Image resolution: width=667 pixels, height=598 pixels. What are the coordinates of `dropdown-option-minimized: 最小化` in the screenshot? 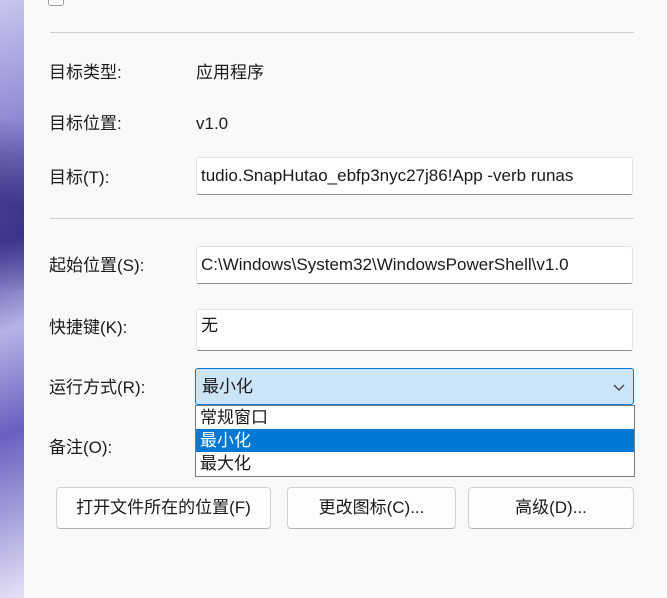 It's located at (415, 440).